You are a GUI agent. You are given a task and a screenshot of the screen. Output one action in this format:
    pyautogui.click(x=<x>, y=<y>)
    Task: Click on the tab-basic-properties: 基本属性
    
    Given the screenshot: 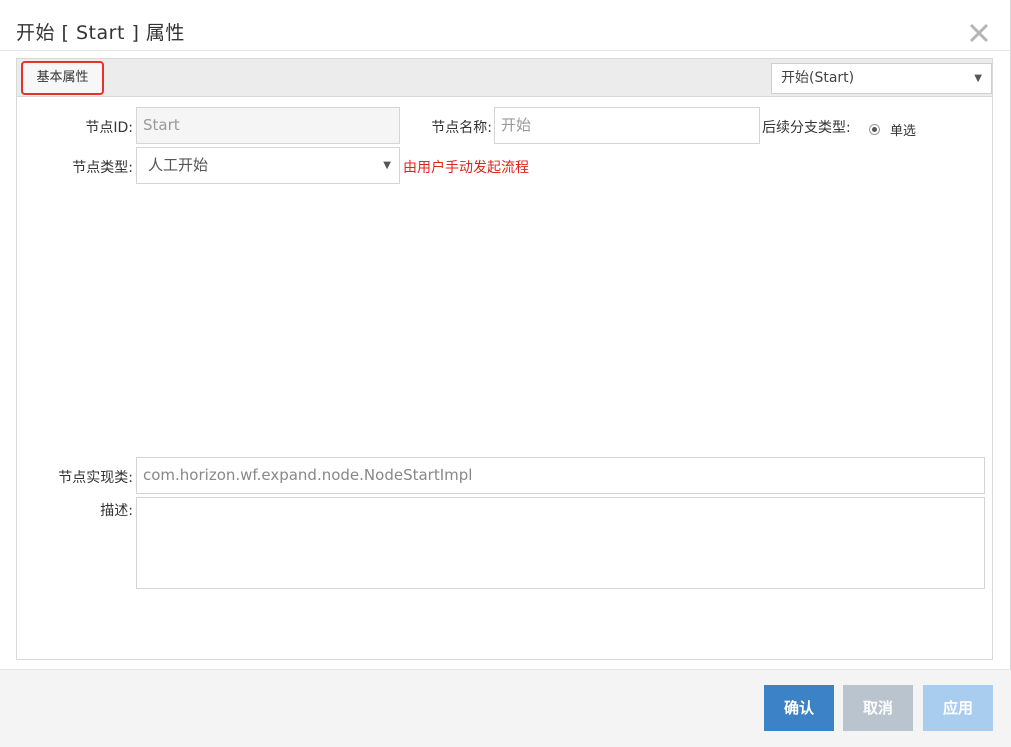 What is the action you would take?
    pyautogui.click(x=62, y=78)
    